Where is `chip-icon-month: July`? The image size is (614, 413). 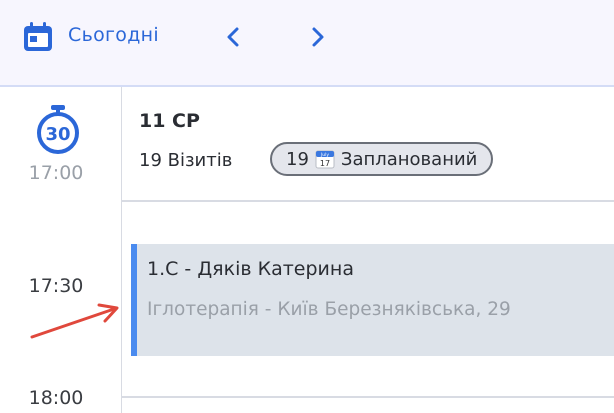 chip-icon-month: July is located at coordinates (324, 155).